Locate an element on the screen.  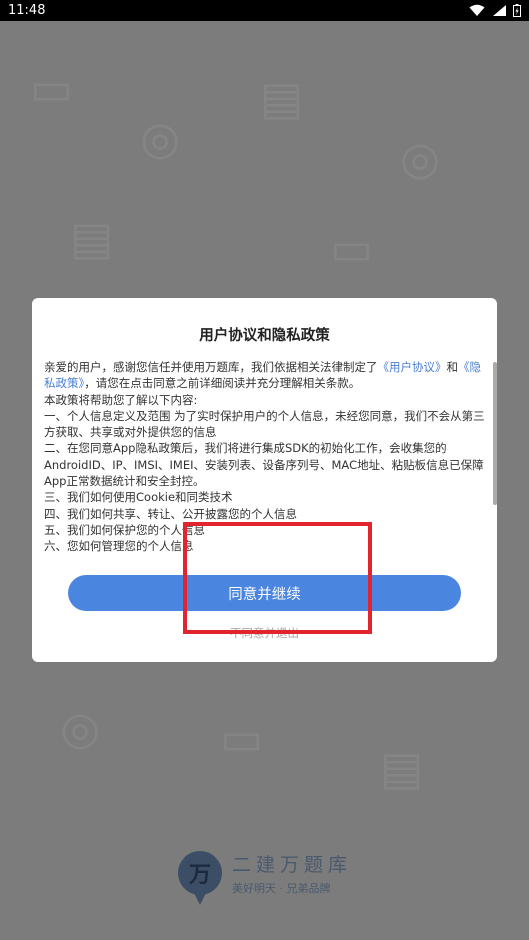
wifi-icon is located at coordinates (477, 10).